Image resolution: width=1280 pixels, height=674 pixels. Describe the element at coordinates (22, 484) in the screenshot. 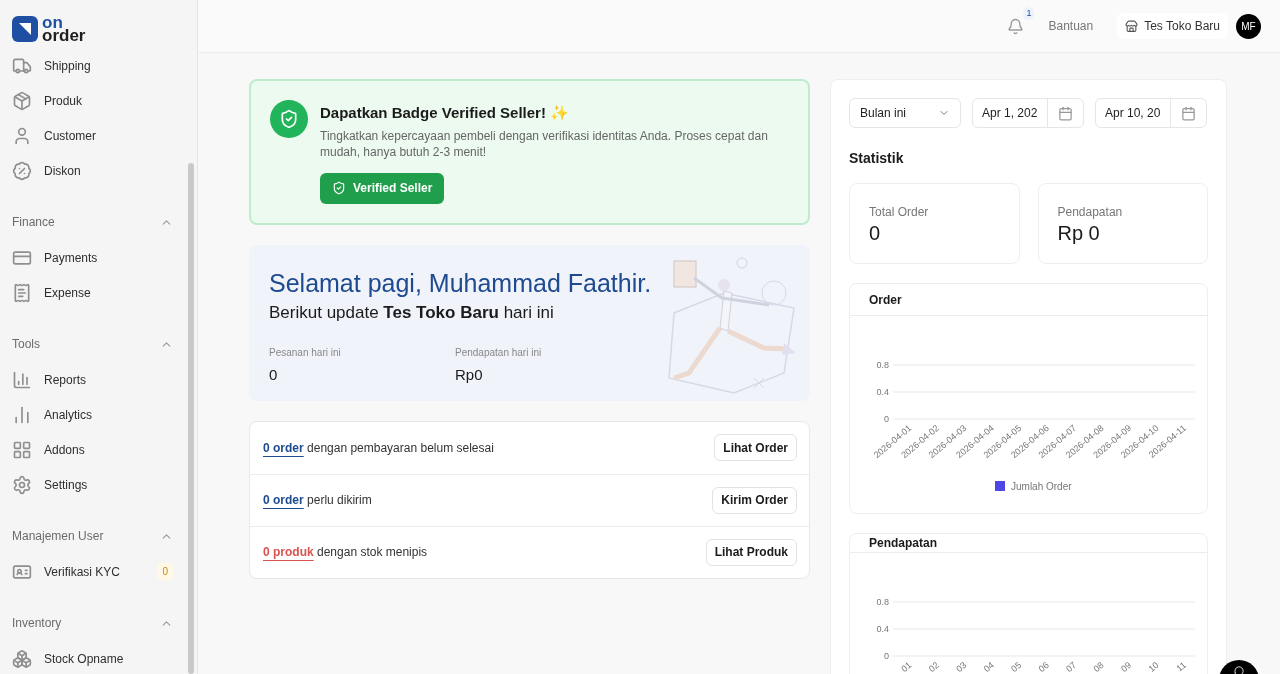

I see `settings-icon` at that location.